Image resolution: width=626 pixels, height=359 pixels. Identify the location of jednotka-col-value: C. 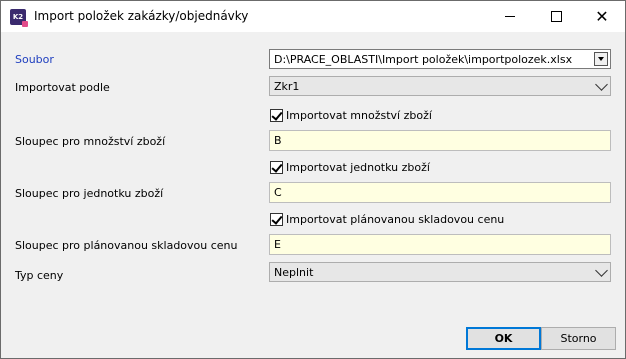
(278, 192).